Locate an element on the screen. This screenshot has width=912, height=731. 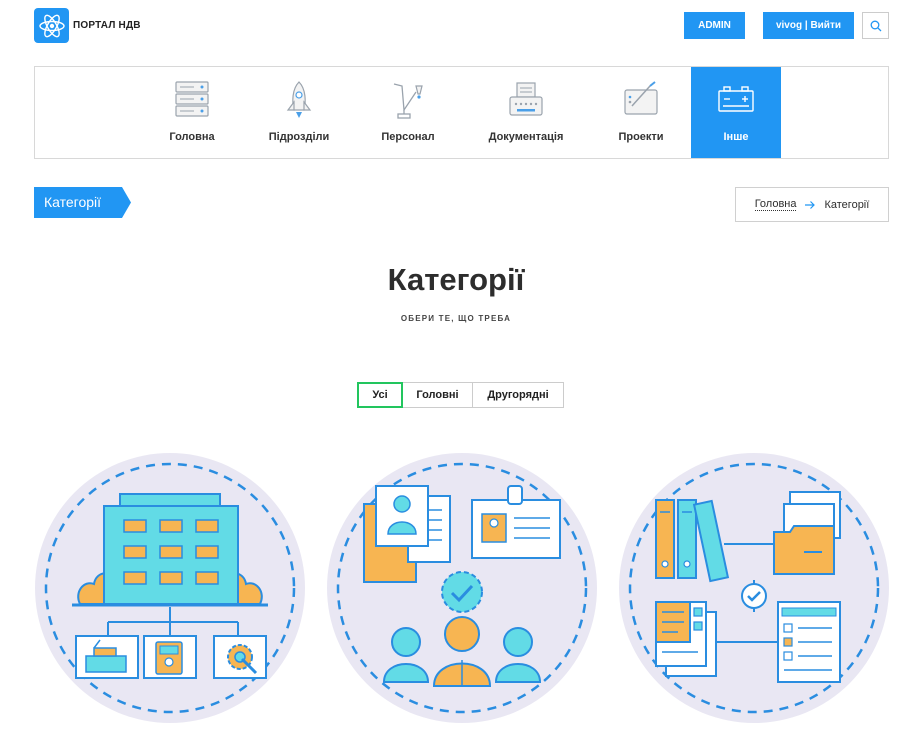
nav-item-projects: Проекти is located at coordinates (641, 112).